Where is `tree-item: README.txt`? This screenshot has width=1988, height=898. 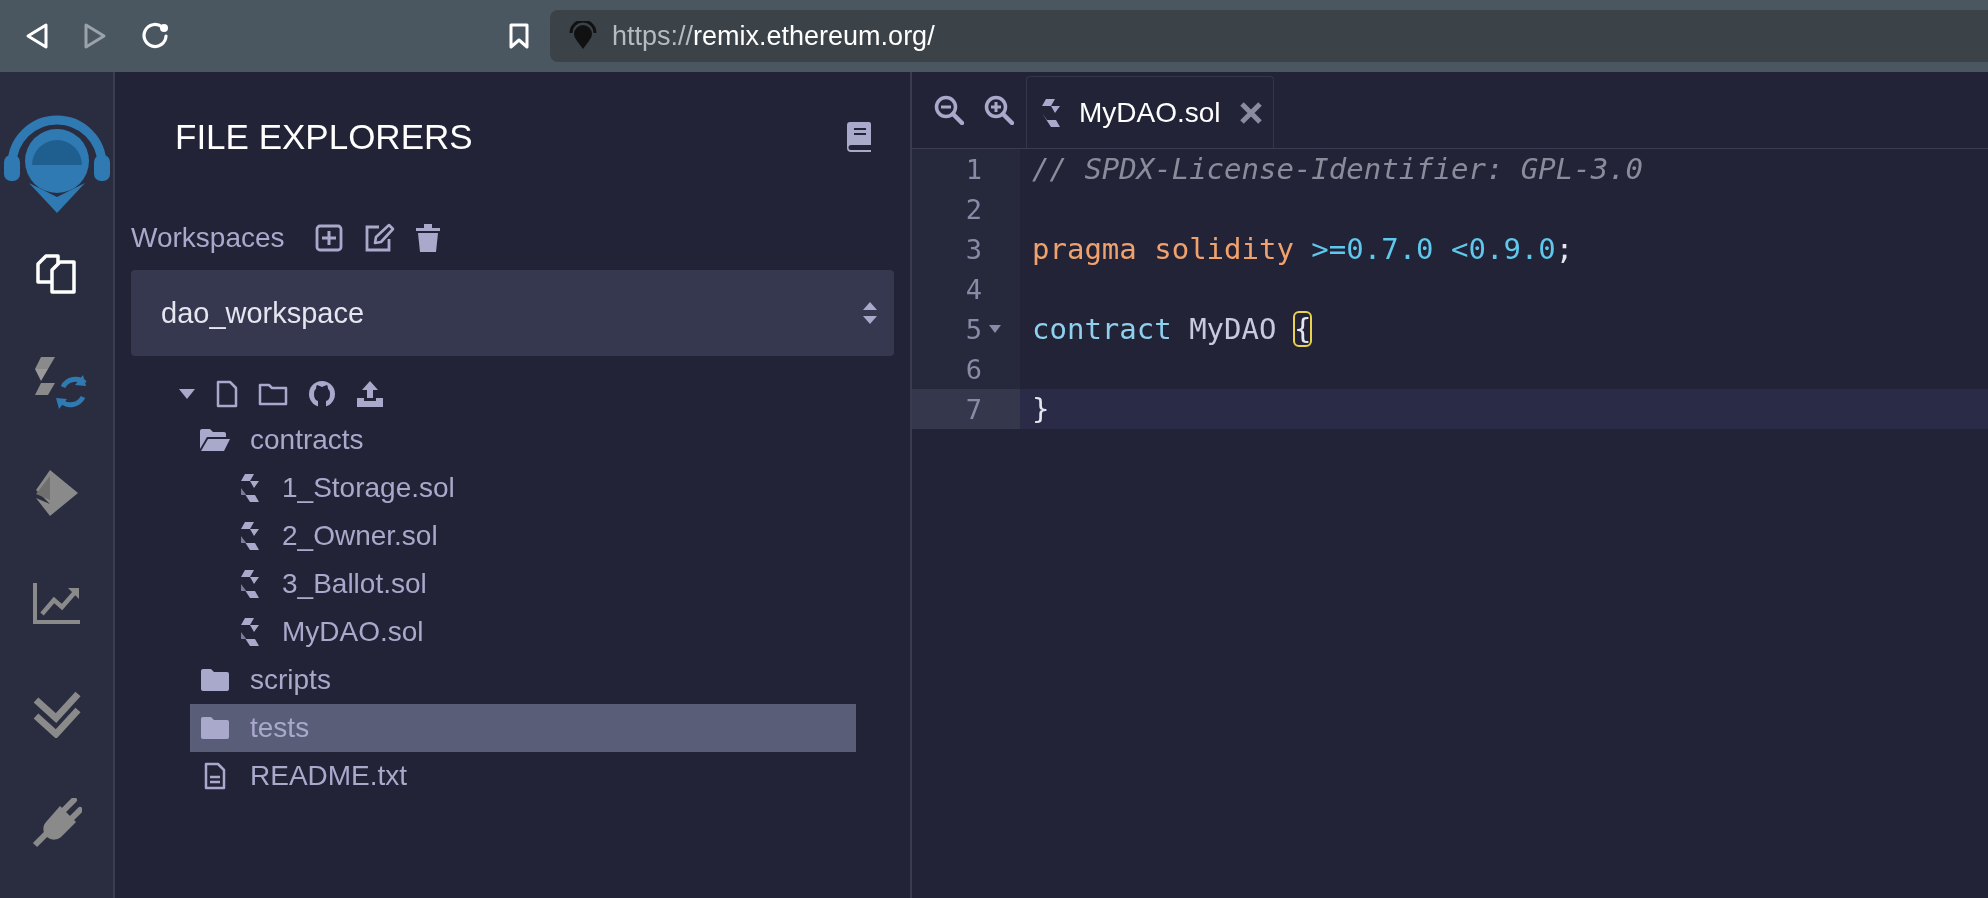 tree-item: README.txt is located at coordinates (523, 776).